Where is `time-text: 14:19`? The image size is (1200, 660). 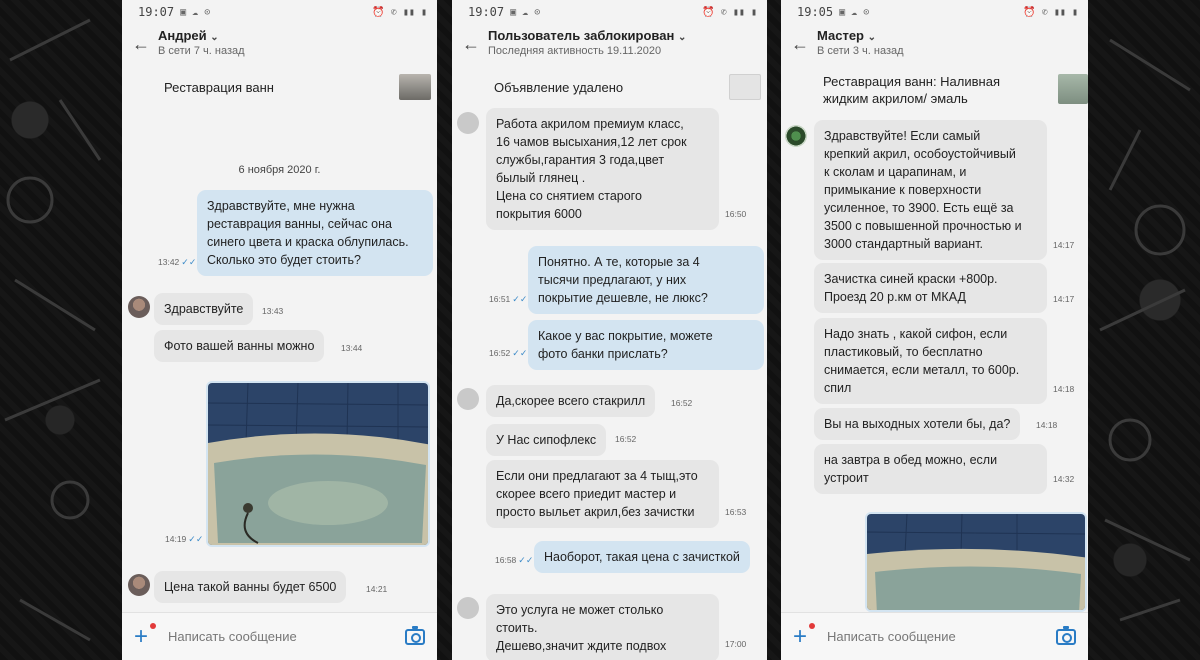
time-text: 14:19 is located at coordinates (176, 539).